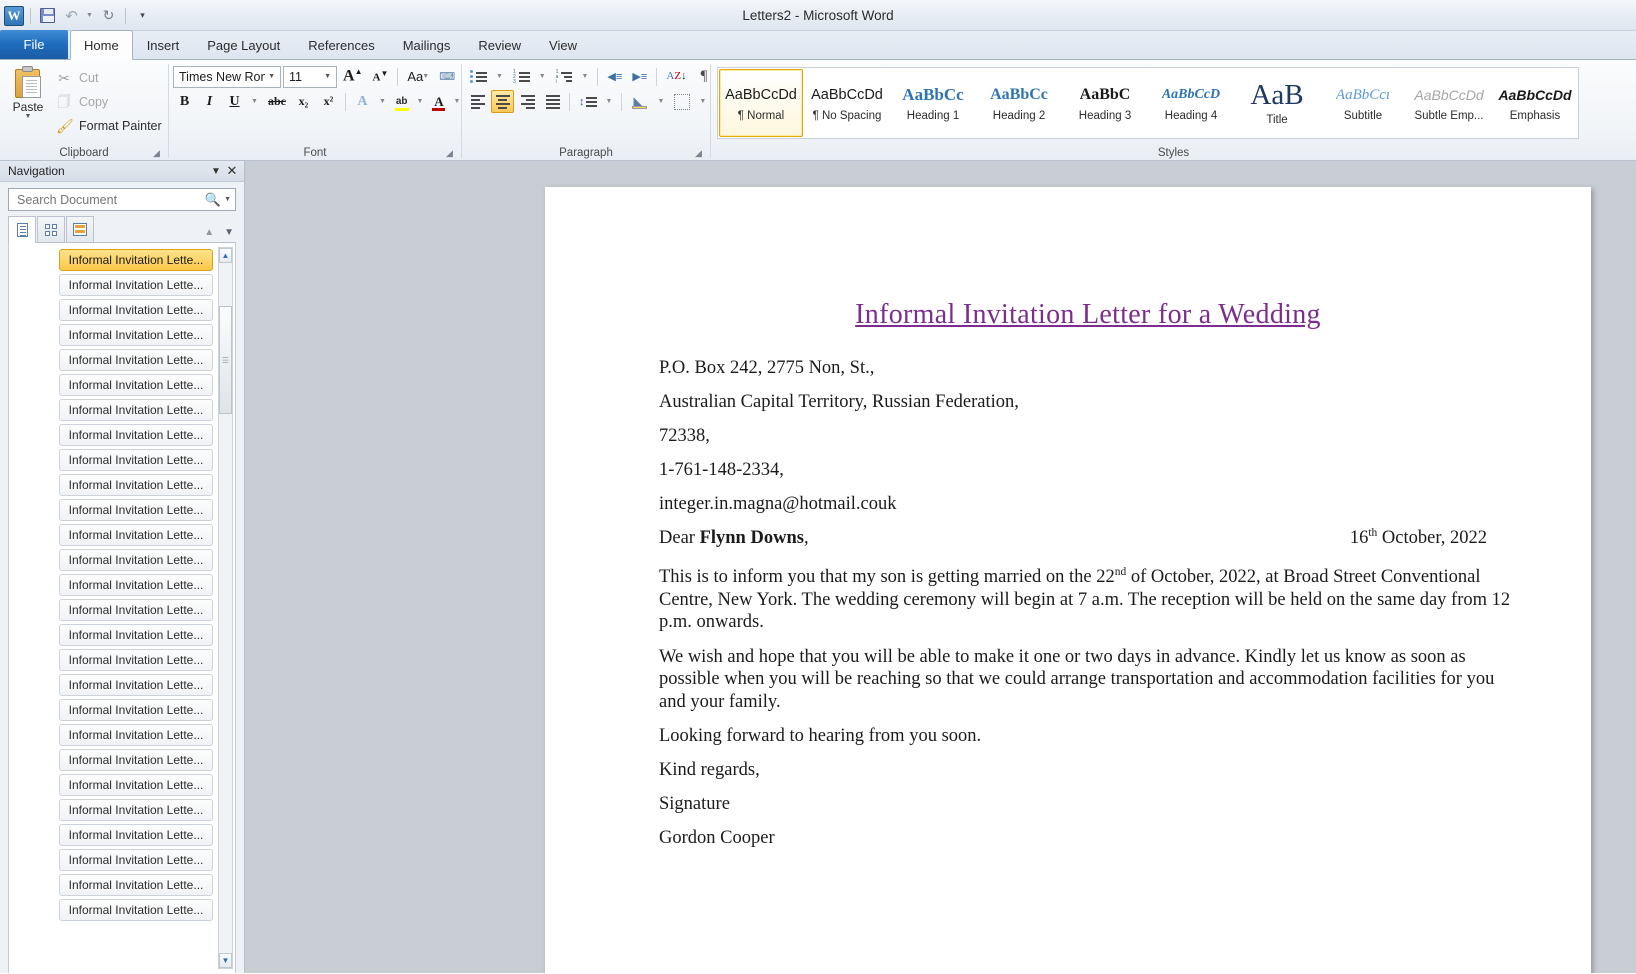  What do you see at coordinates (700, 153) in the screenshot?
I see `paragraph-dialog-launcher: ◢` at bounding box center [700, 153].